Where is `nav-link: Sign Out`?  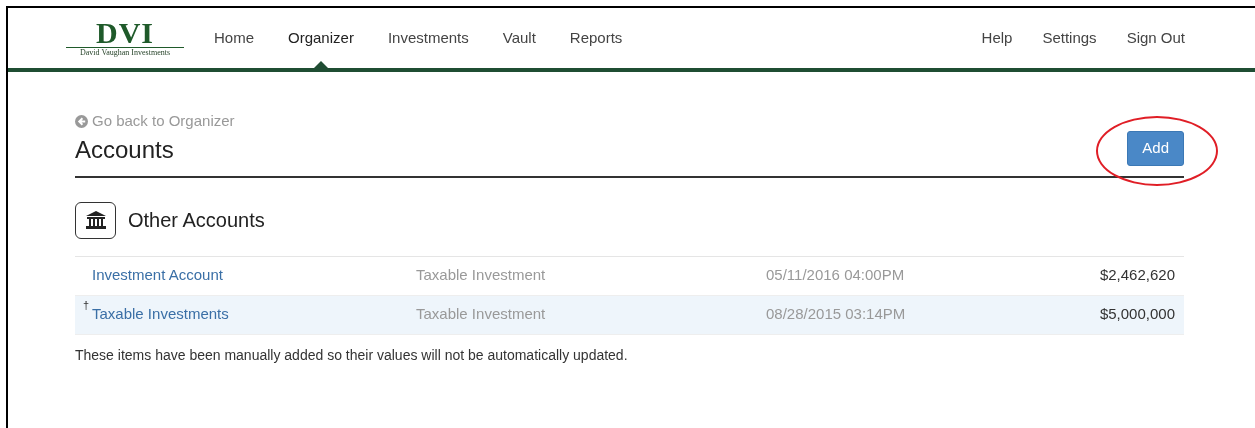
nav-link: Sign Out is located at coordinates (1155, 38).